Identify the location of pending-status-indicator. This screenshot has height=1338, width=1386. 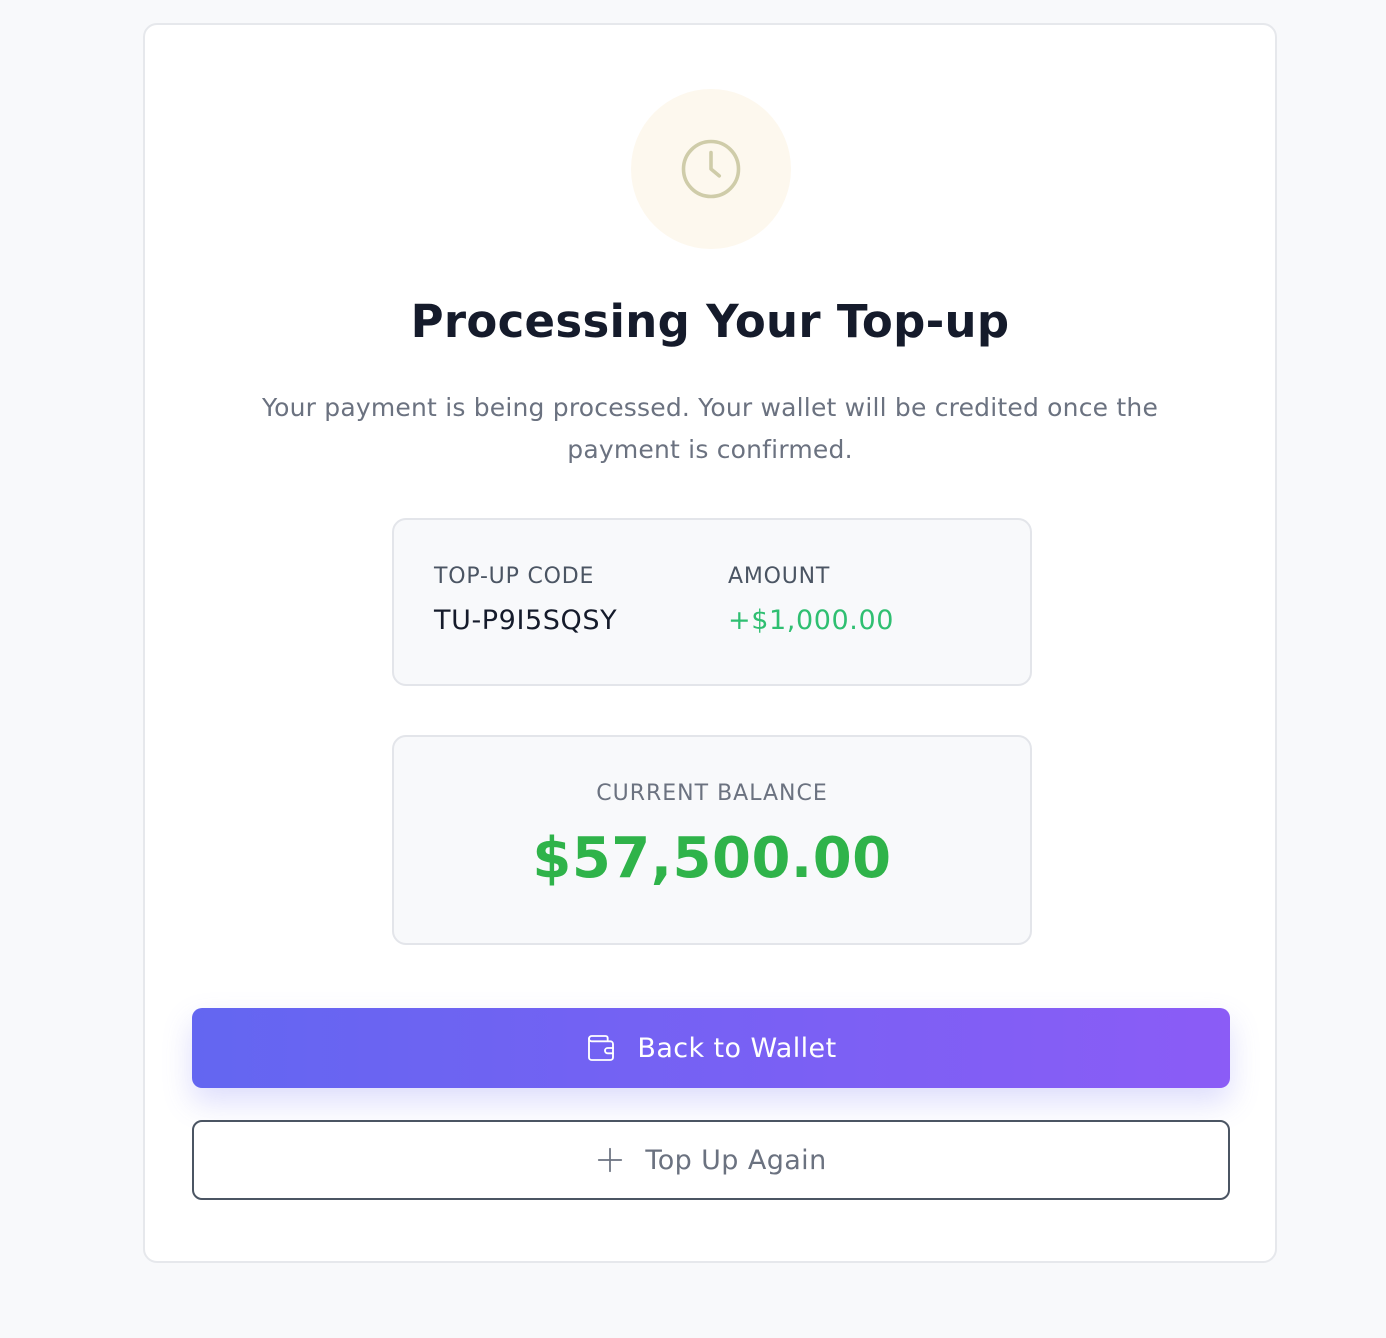
(711, 169).